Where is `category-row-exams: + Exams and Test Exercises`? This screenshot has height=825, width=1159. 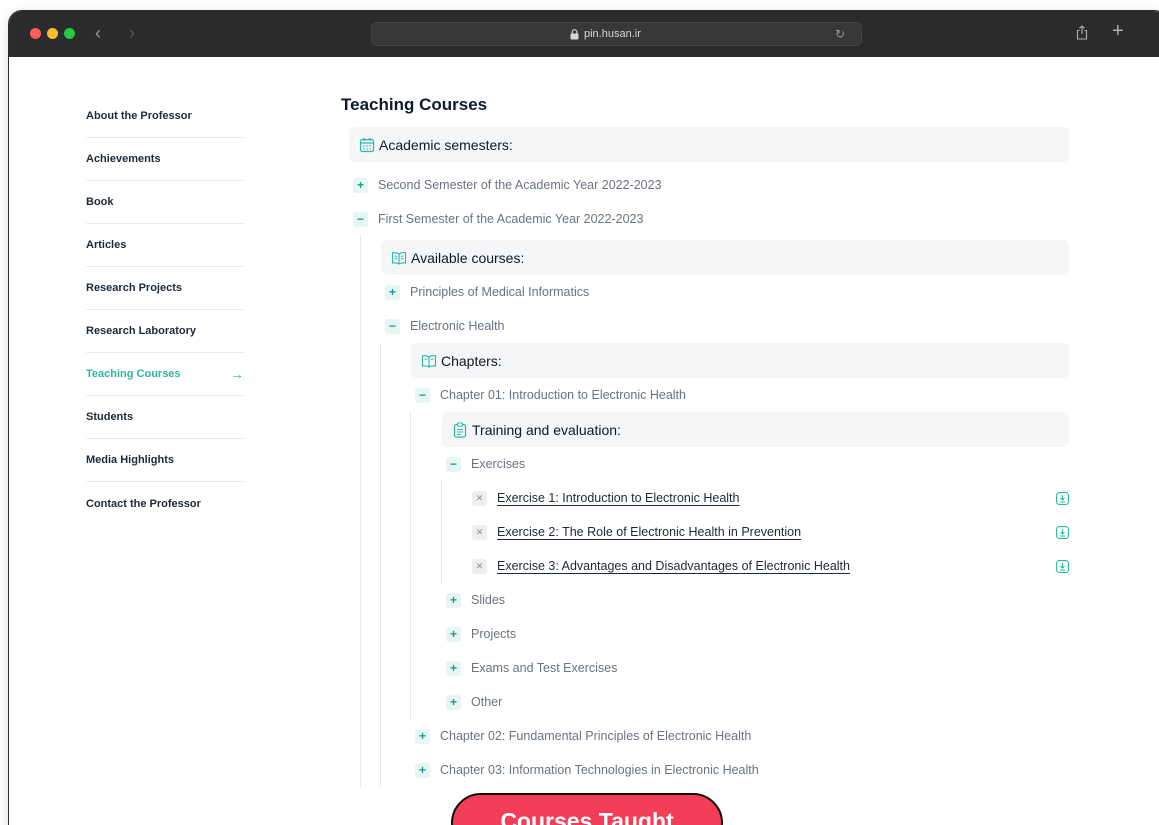
category-row-exams: + Exams and Test Exercises is located at coordinates (755, 668).